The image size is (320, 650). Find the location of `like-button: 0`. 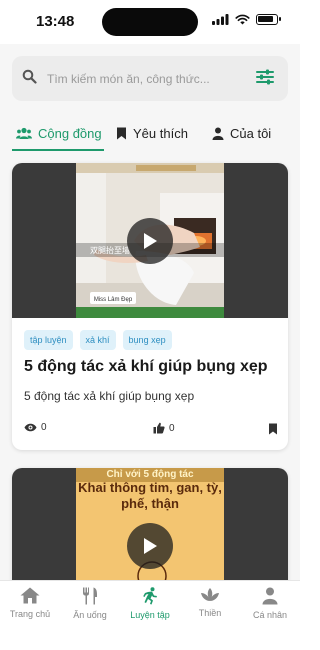

like-button: 0 is located at coordinates (164, 428).